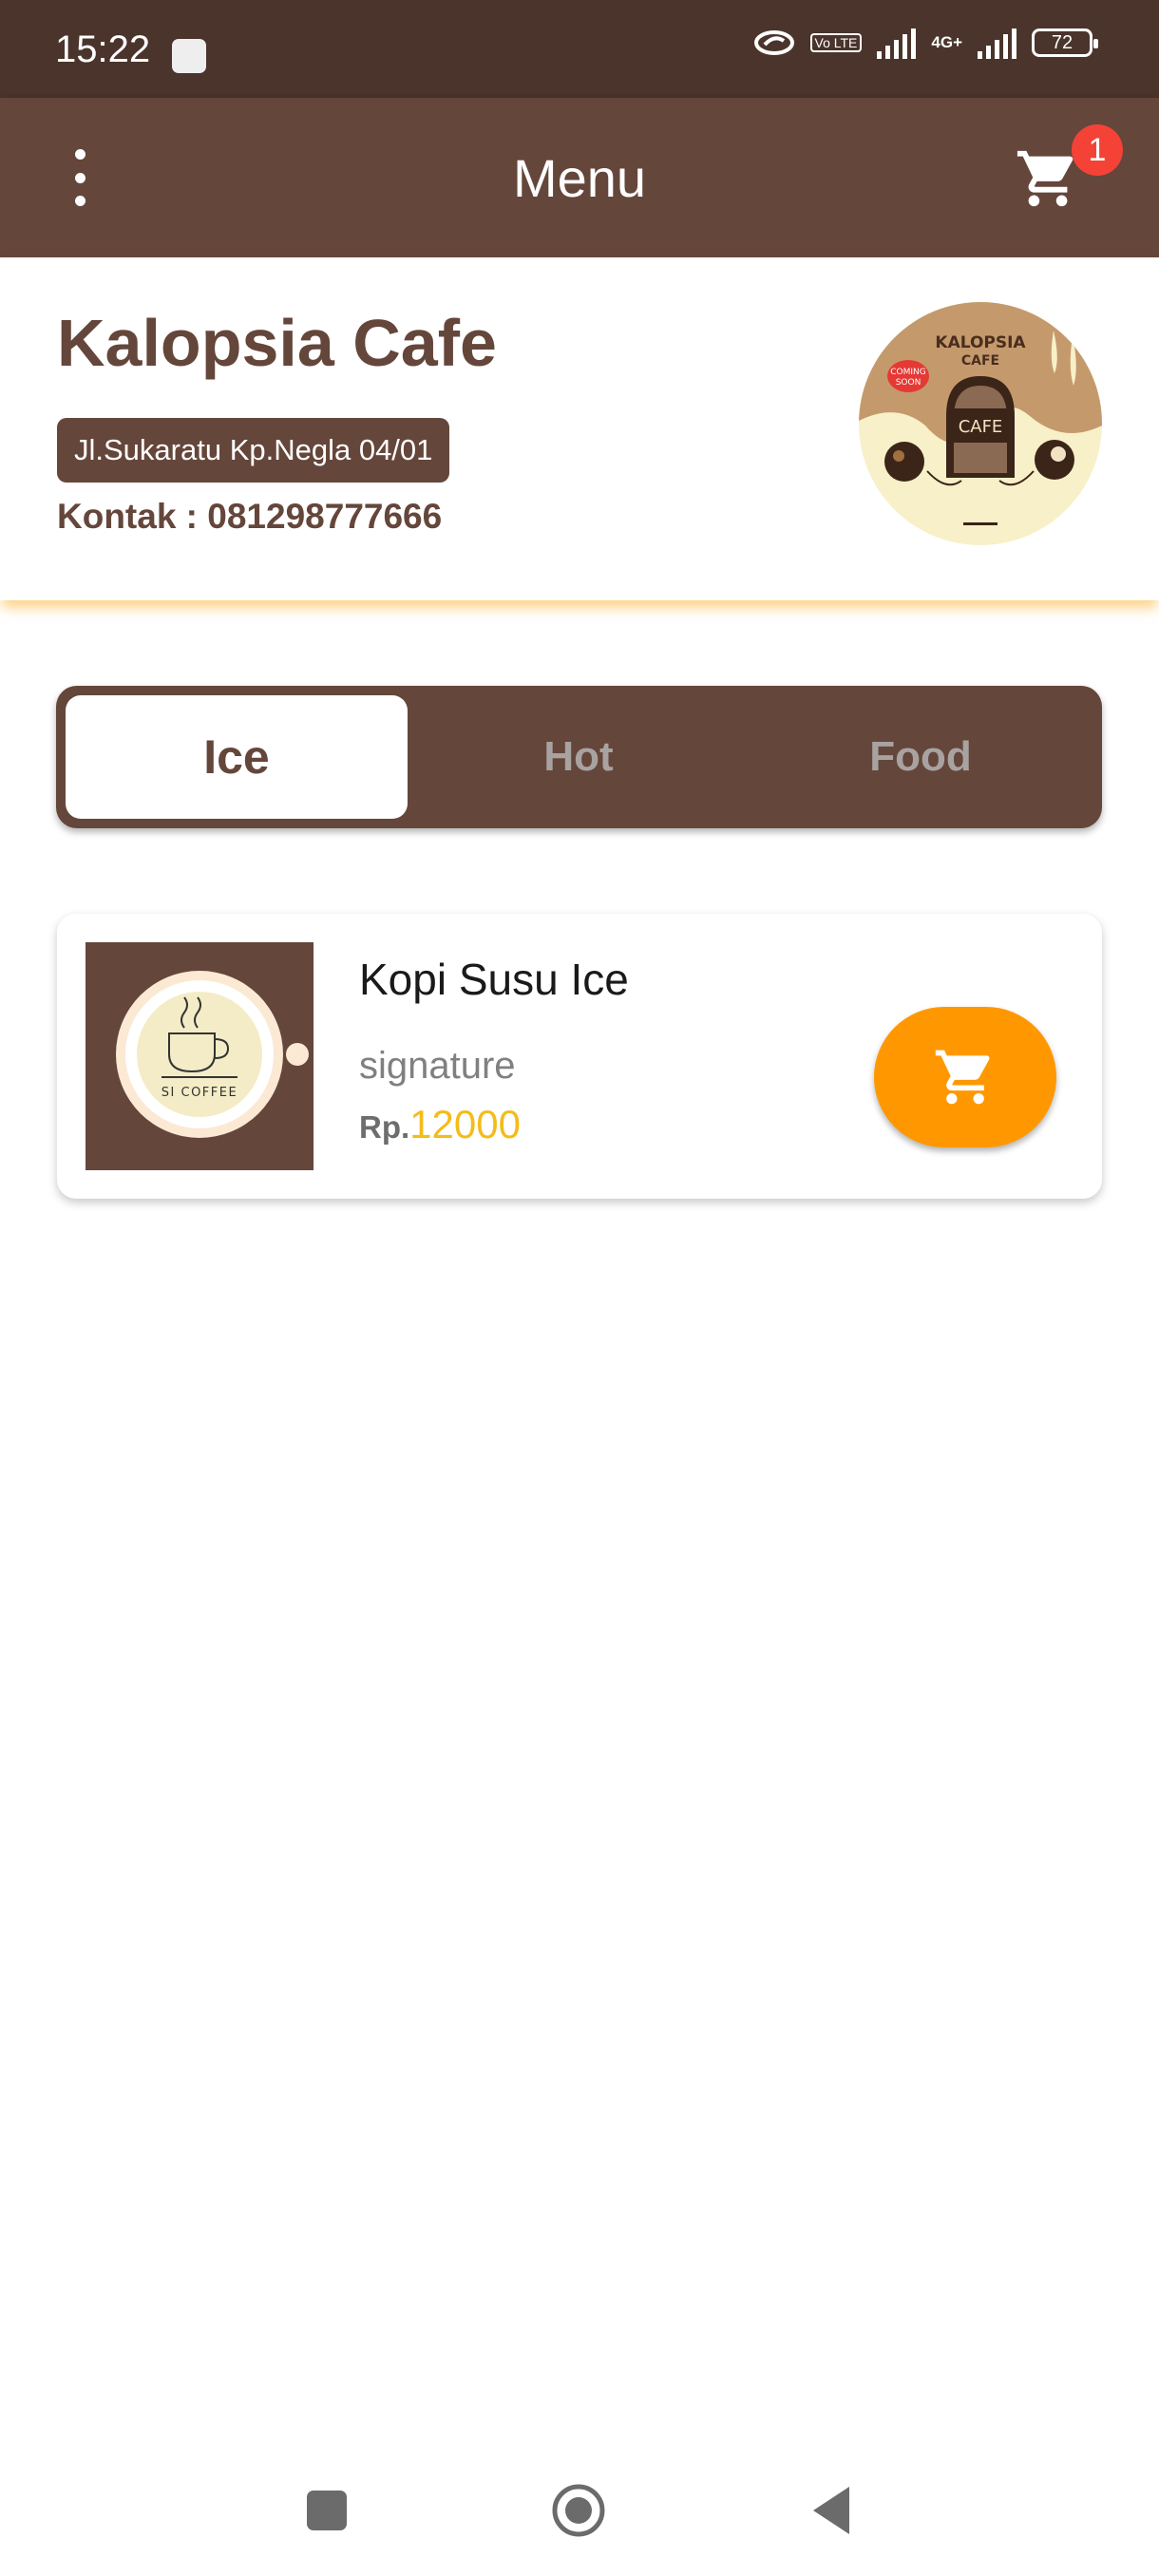  What do you see at coordinates (909, 383) in the screenshot?
I see `logo-badge2: SOON` at bounding box center [909, 383].